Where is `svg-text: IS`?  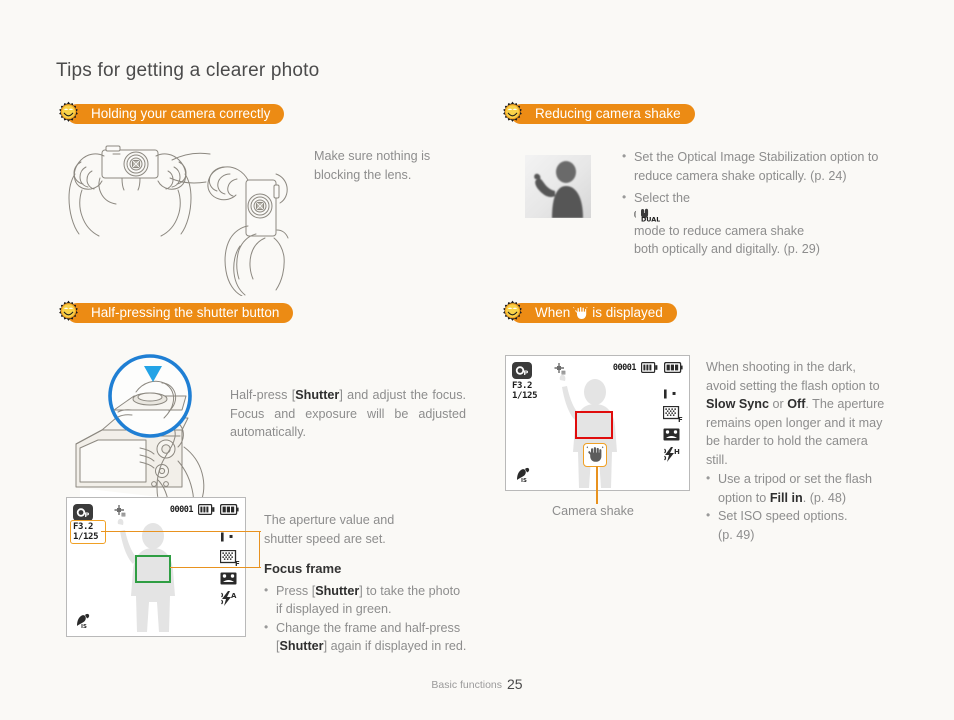
svg-text: IS is located at coordinates (84, 626).